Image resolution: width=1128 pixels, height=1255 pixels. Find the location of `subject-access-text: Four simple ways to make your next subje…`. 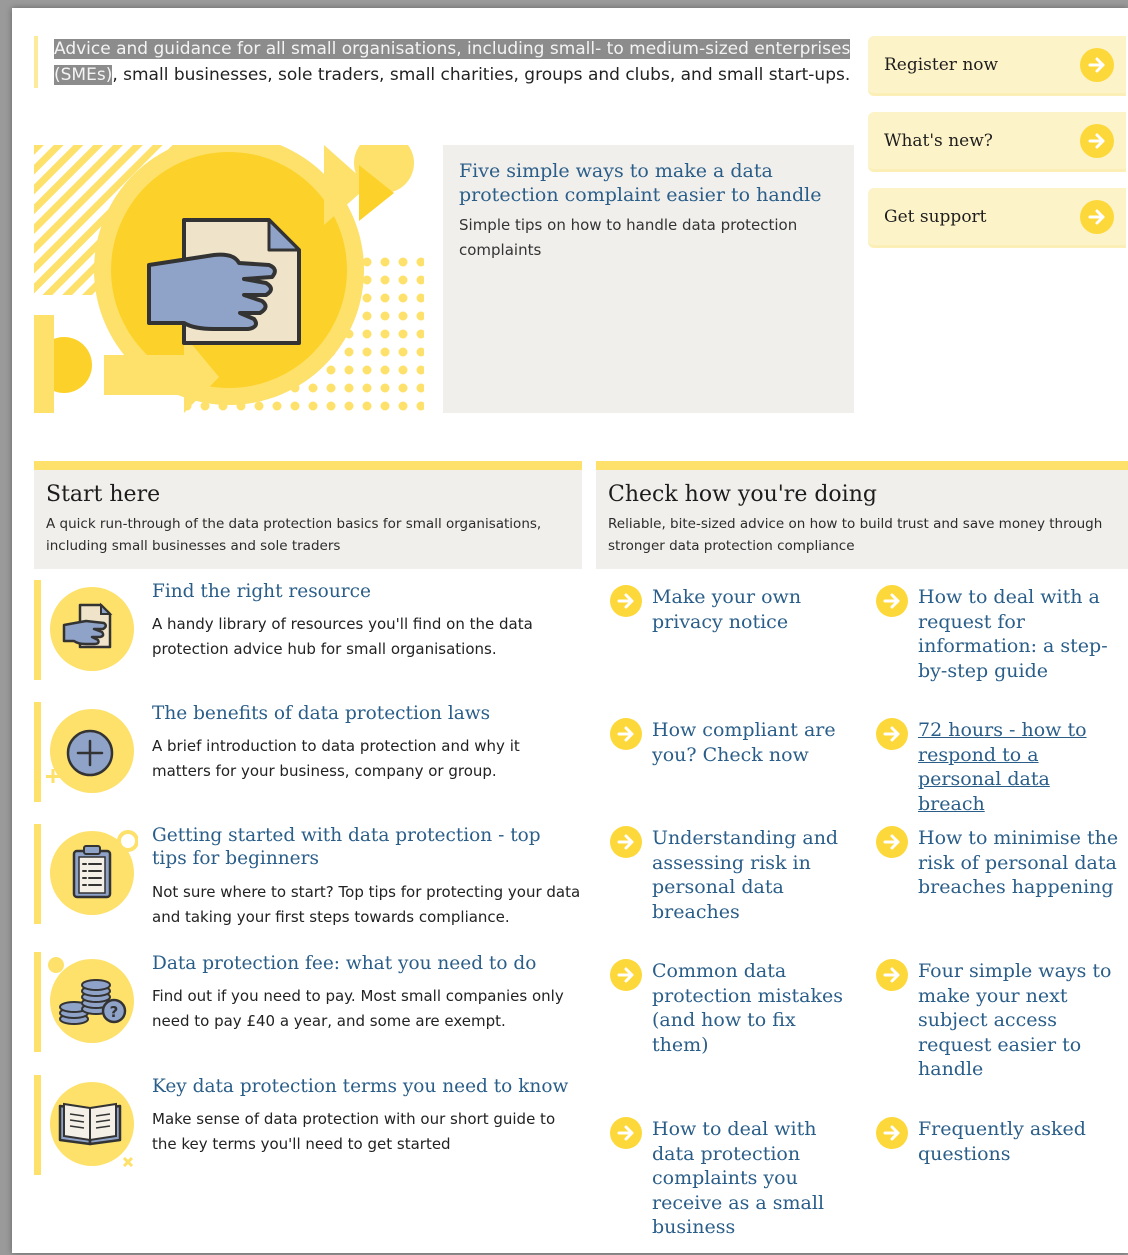

subject-access-text: Four simple ways to make your next subje… is located at coordinates (1015, 1020).